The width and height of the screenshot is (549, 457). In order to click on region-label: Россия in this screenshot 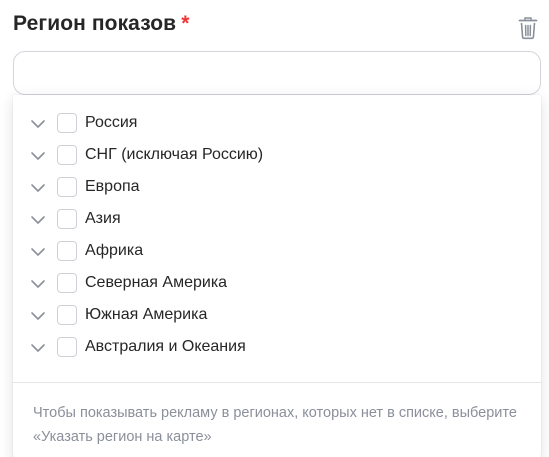, I will do `click(111, 122)`.